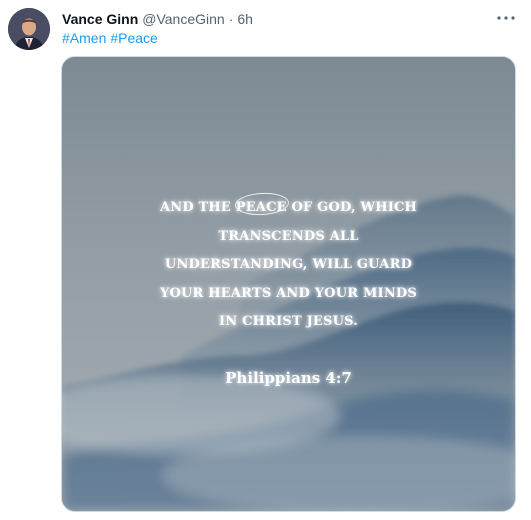 This screenshot has width=531, height=520. I want to click on avatar, so click(29, 29).